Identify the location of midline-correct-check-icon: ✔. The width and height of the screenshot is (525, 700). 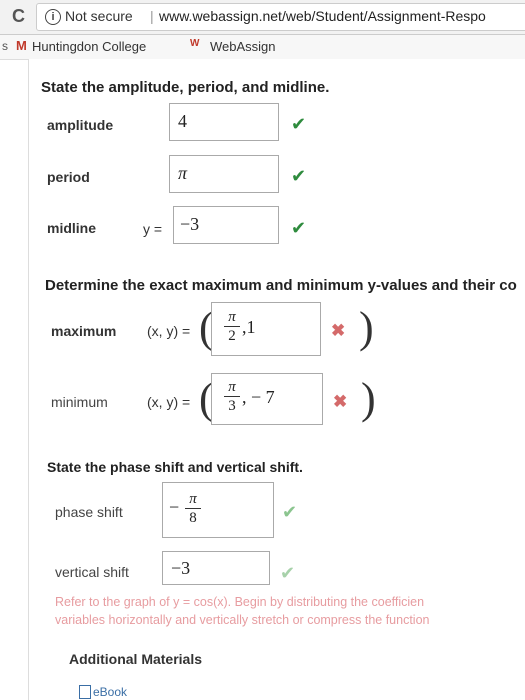
(299, 228).